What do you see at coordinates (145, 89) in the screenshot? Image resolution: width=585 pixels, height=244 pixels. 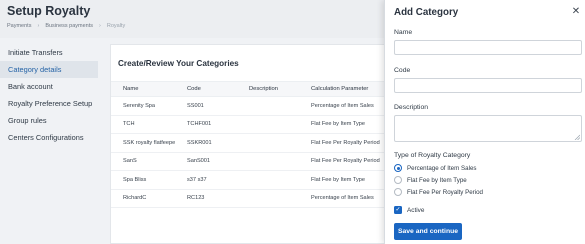 I see `column-header-name: Name` at bounding box center [145, 89].